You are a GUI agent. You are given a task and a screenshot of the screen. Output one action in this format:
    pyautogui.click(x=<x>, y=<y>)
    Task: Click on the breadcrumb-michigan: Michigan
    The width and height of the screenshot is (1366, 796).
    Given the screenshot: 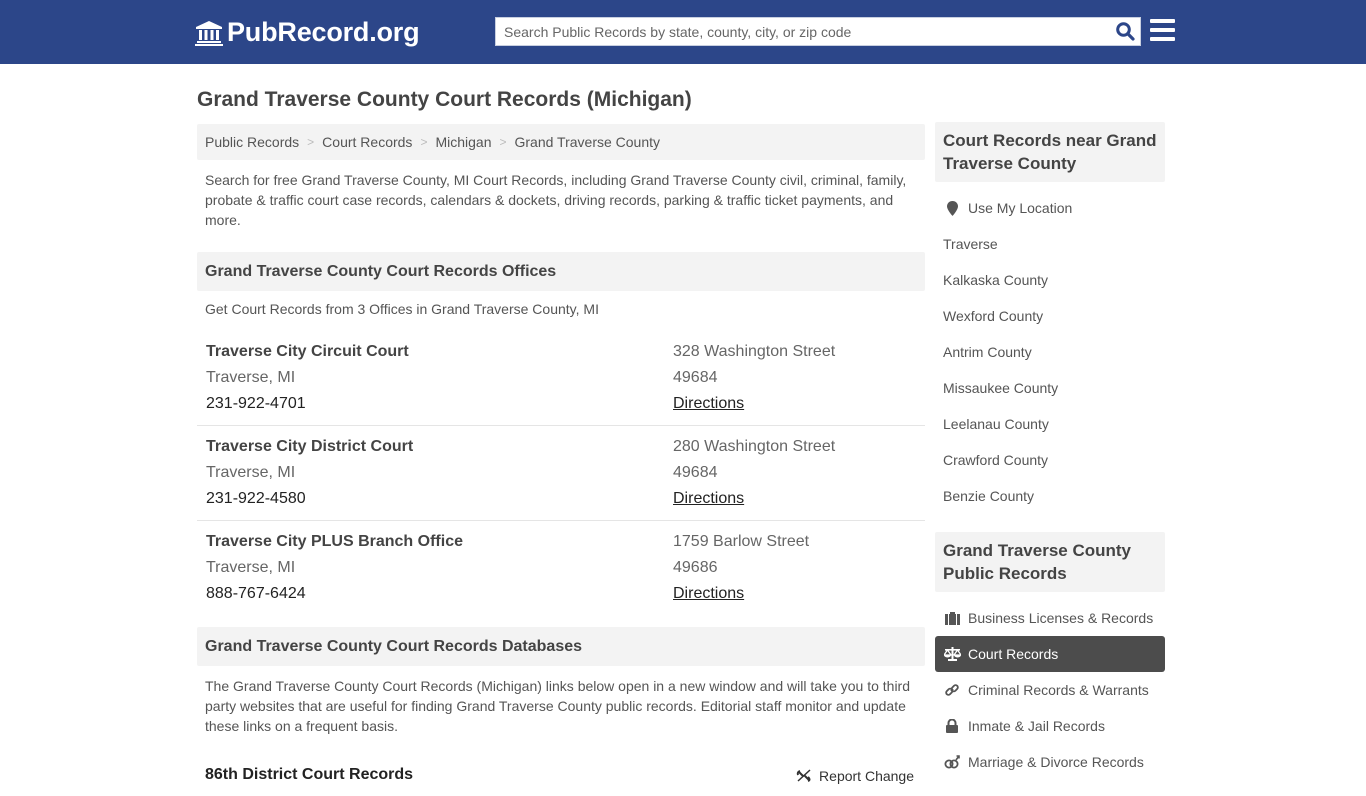 What is the action you would take?
    pyautogui.click(x=463, y=142)
    